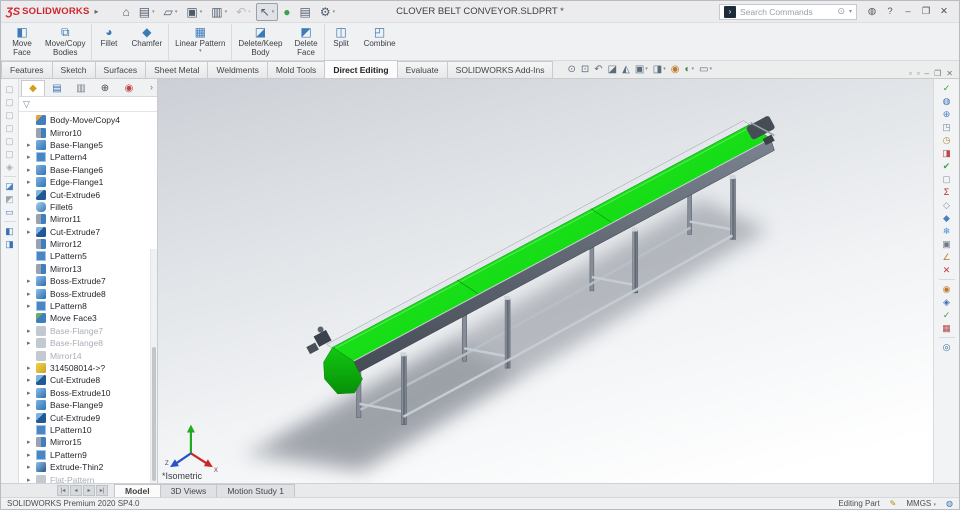  What do you see at coordinates (108, 42) in the screenshot?
I see `ribbon-button: ◕ Fillet` at bounding box center [108, 42].